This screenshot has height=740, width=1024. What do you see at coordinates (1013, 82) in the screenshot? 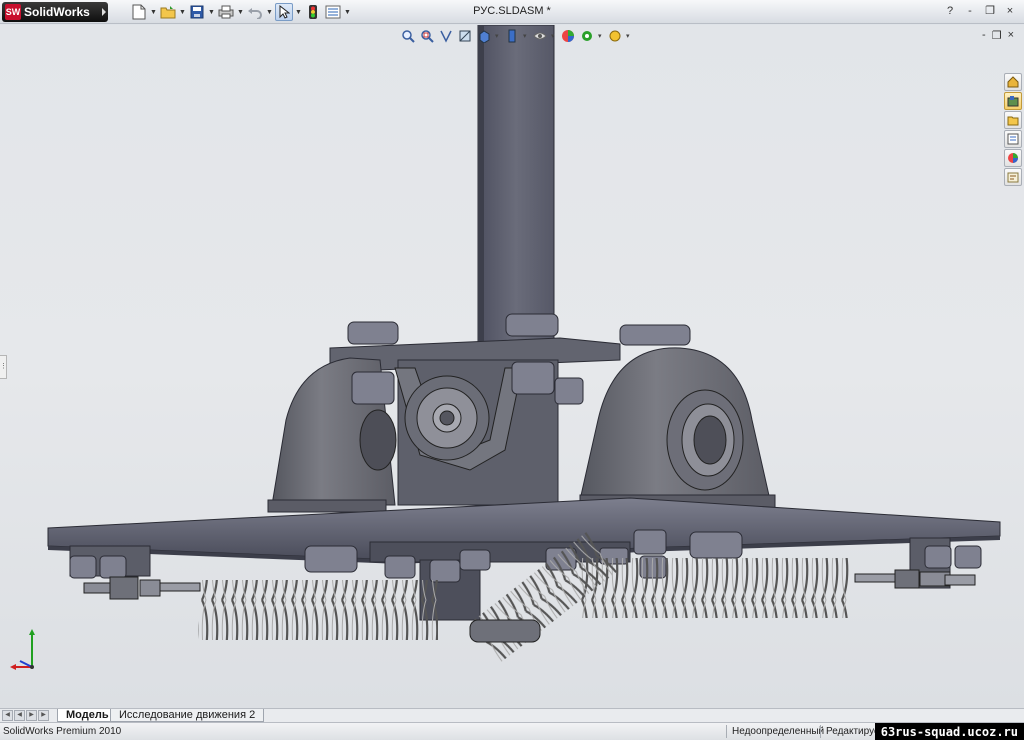
I see `solidworks-resources-icon` at bounding box center [1013, 82].